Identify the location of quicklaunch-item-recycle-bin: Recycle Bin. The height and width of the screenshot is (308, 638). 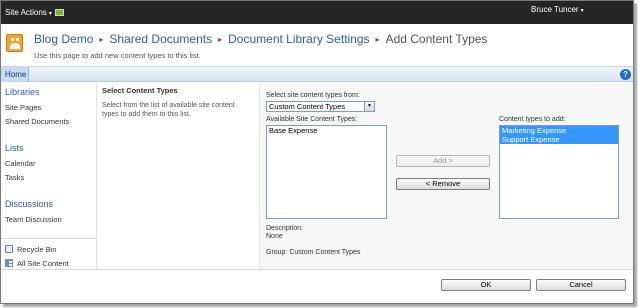
(37, 249).